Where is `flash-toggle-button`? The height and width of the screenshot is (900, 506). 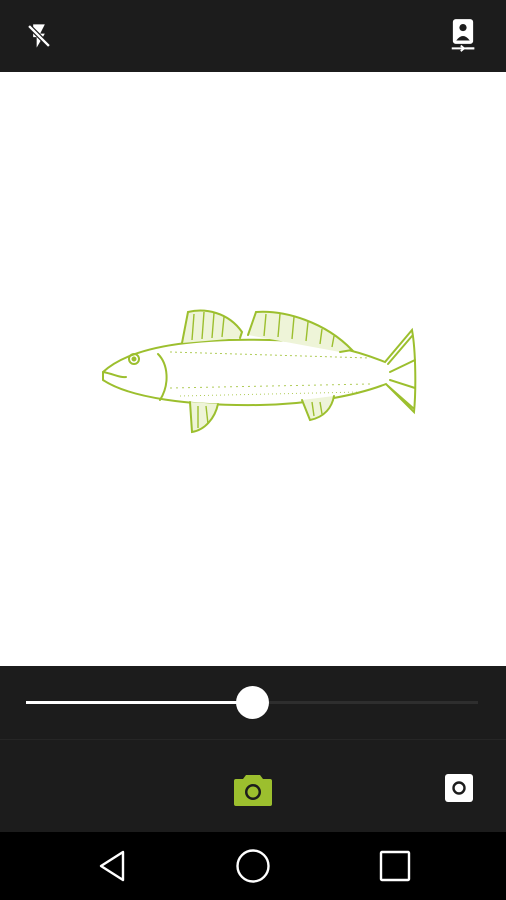 flash-toggle-button is located at coordinates (39, 36).